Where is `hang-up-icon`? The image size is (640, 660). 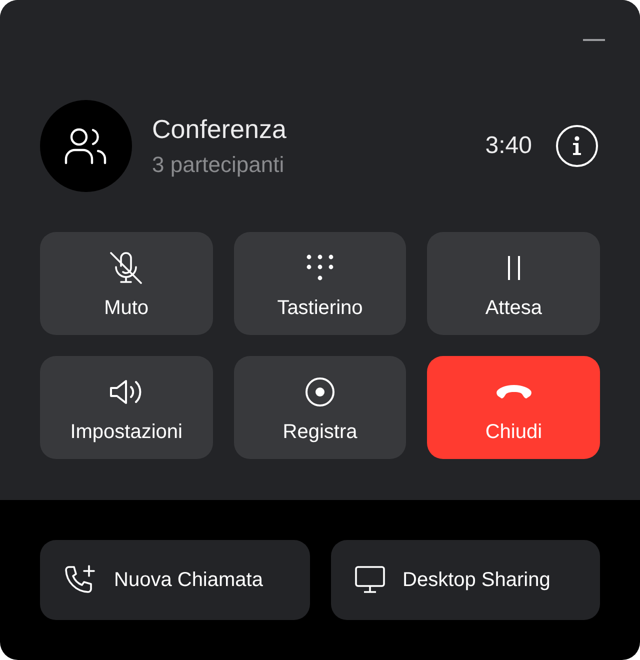 hang-up-icon is located at coordinates (513, 392).